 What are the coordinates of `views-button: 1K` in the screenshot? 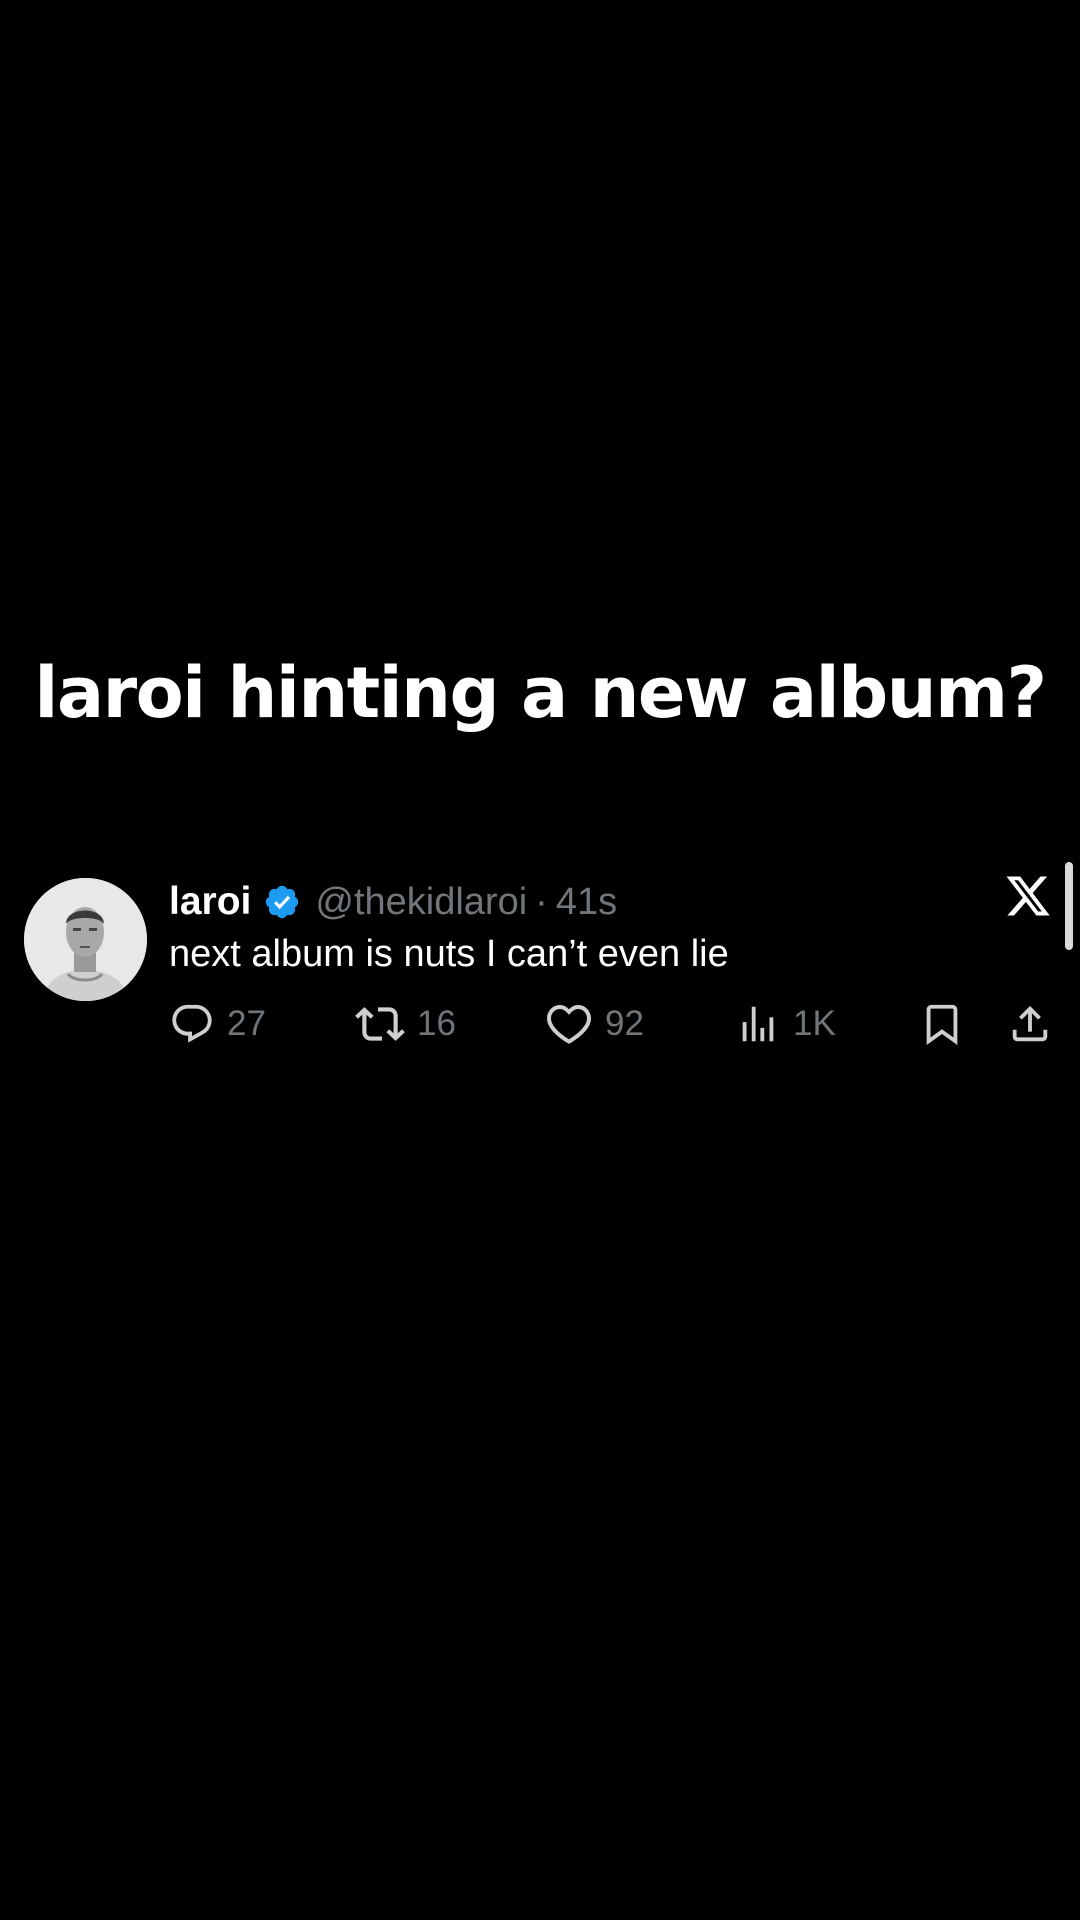 It's located at (785, 1024).